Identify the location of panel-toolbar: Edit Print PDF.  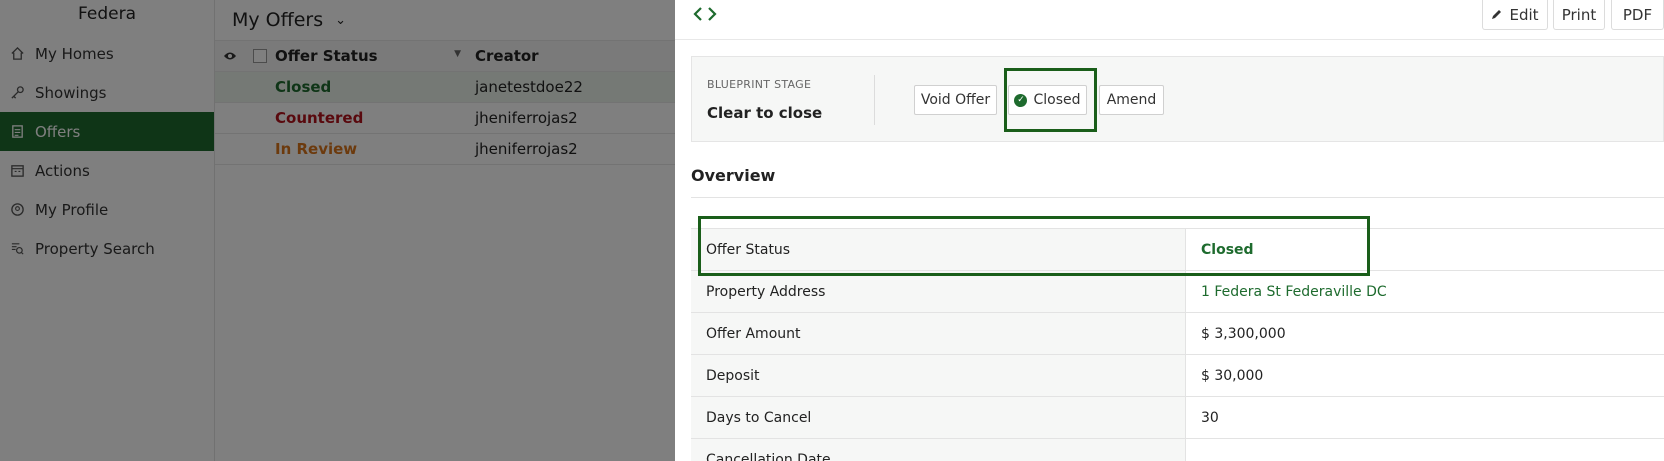
(1169, 20).